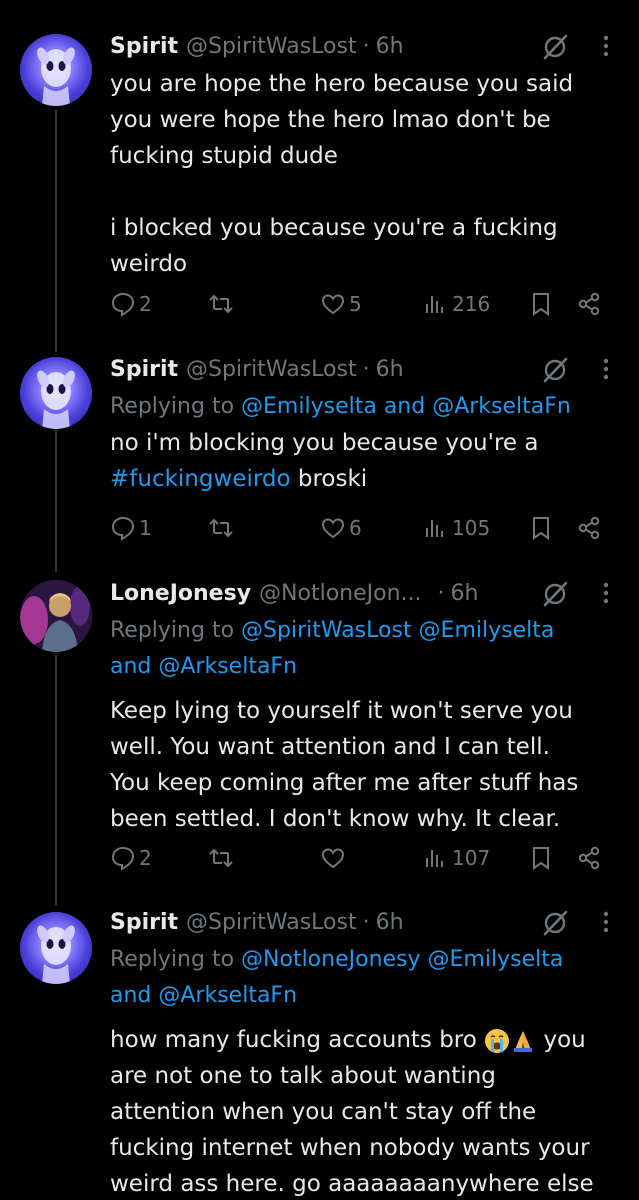 The width and height of the screenshot is (639, 1200). What do you see at coordinates (330, 747) in the screenshot?
I see `tweet-text-line: well. You want attention and I can tell.` at bounding box center [330, 747].